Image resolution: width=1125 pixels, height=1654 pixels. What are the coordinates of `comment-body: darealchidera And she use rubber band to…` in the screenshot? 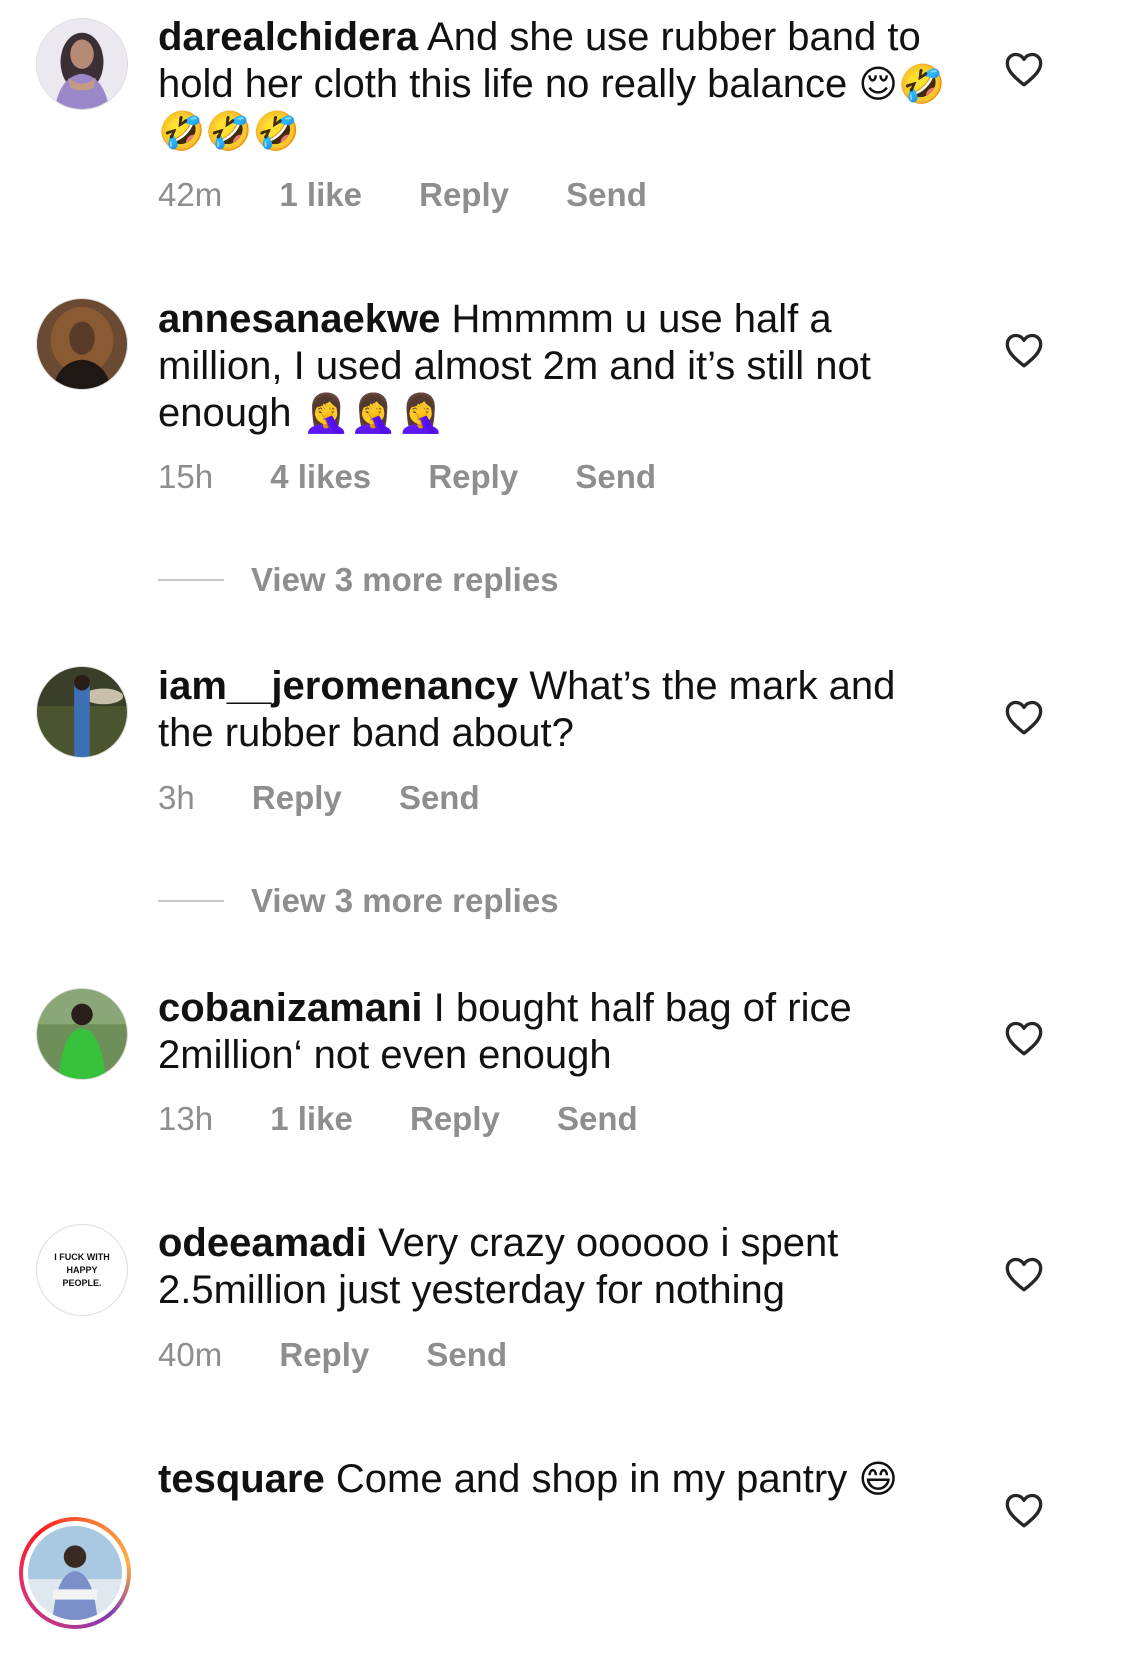 It's located at (558, 84).